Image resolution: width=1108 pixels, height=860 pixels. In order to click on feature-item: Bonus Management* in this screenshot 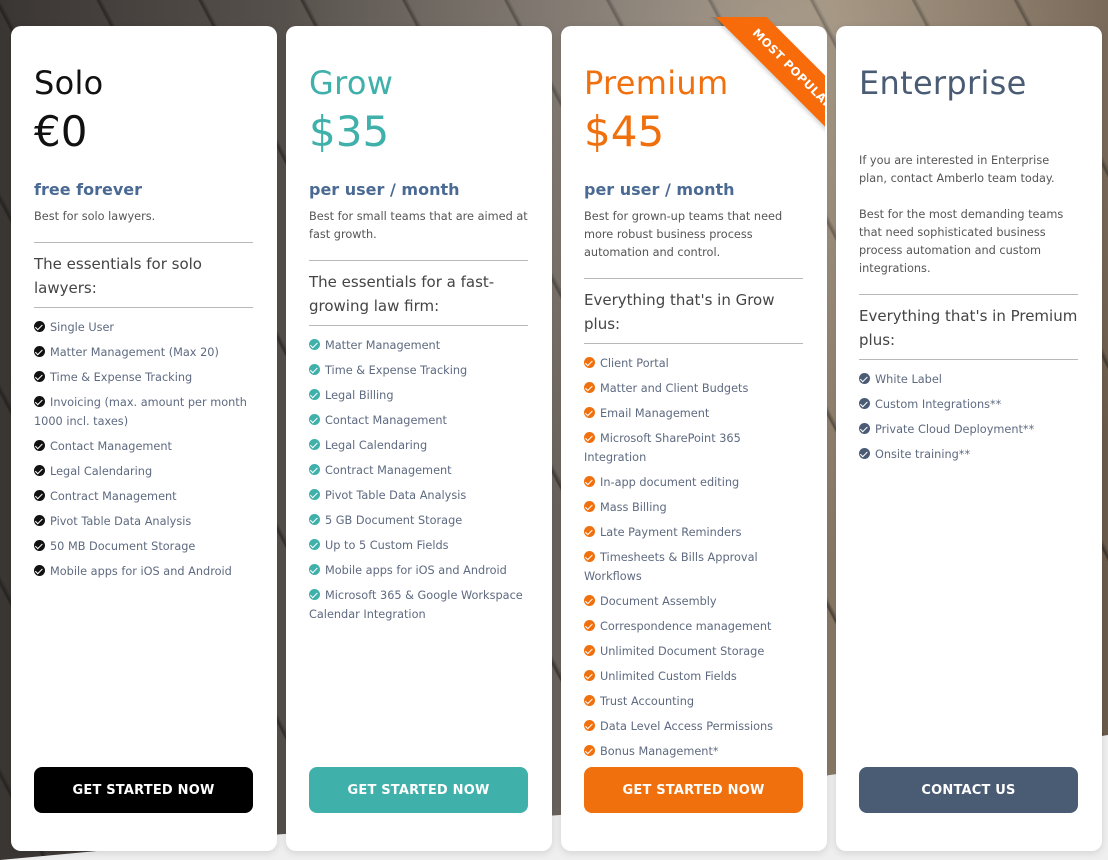, I will do `click(693, 751)`.